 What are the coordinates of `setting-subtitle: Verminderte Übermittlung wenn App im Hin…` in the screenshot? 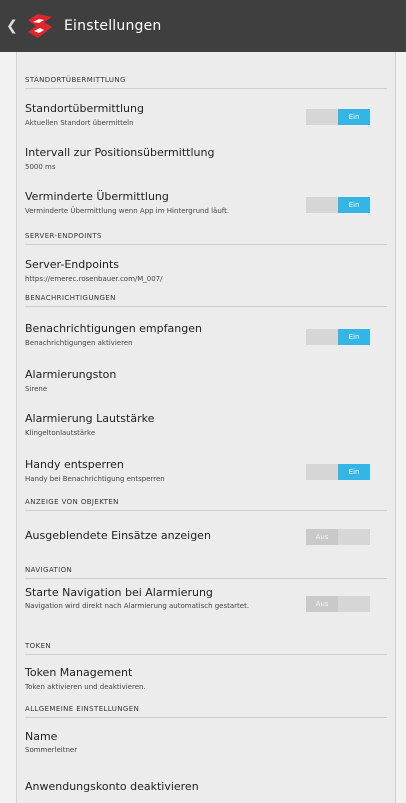 It's located at (127, 211).